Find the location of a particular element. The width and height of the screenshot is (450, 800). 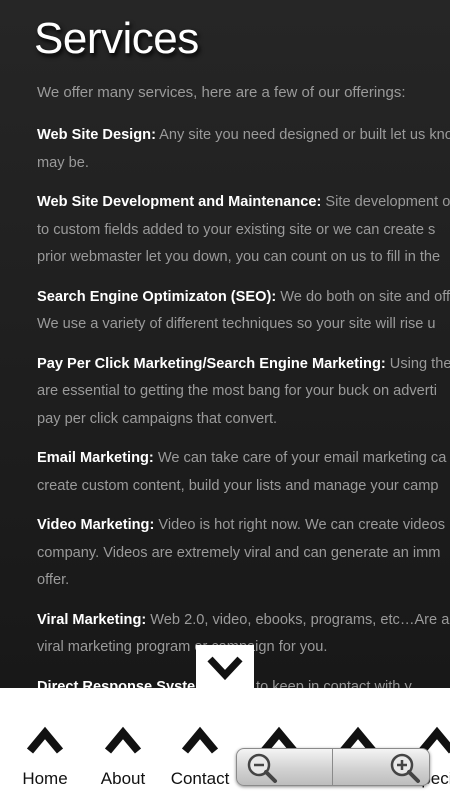

nav-item-contact: Contact is located at coordinates (200, 744).